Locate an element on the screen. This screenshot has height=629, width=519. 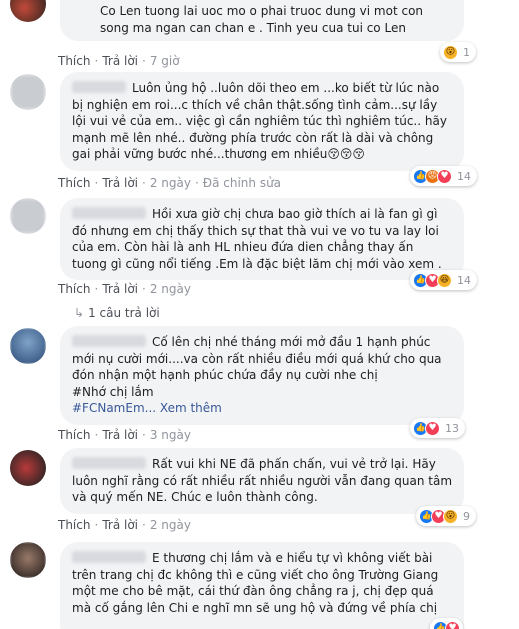
reaction-summary: 👍 ♥ 😆 14 is located at coordinates (443, 280).